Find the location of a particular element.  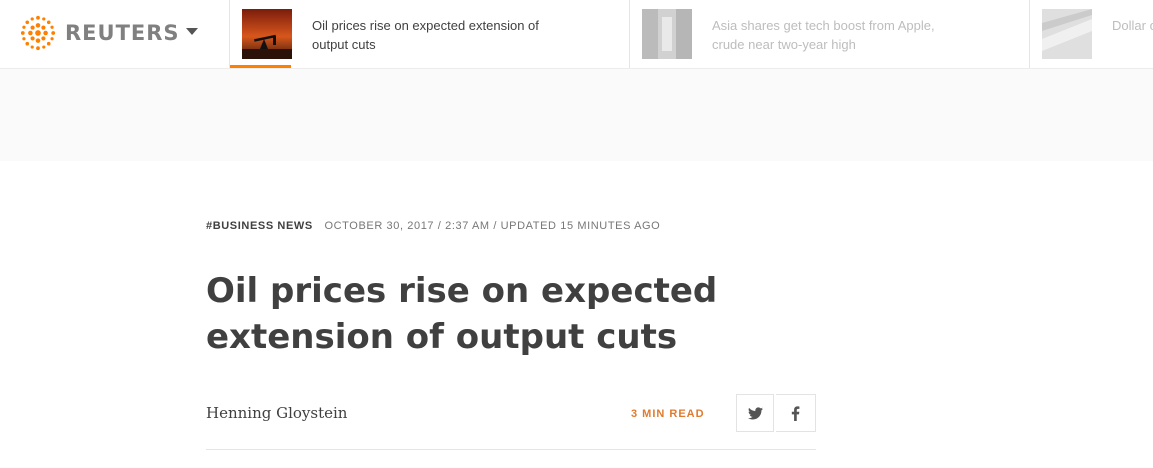

reuters-logo-mark-icon is located at coordinates (38, 33).